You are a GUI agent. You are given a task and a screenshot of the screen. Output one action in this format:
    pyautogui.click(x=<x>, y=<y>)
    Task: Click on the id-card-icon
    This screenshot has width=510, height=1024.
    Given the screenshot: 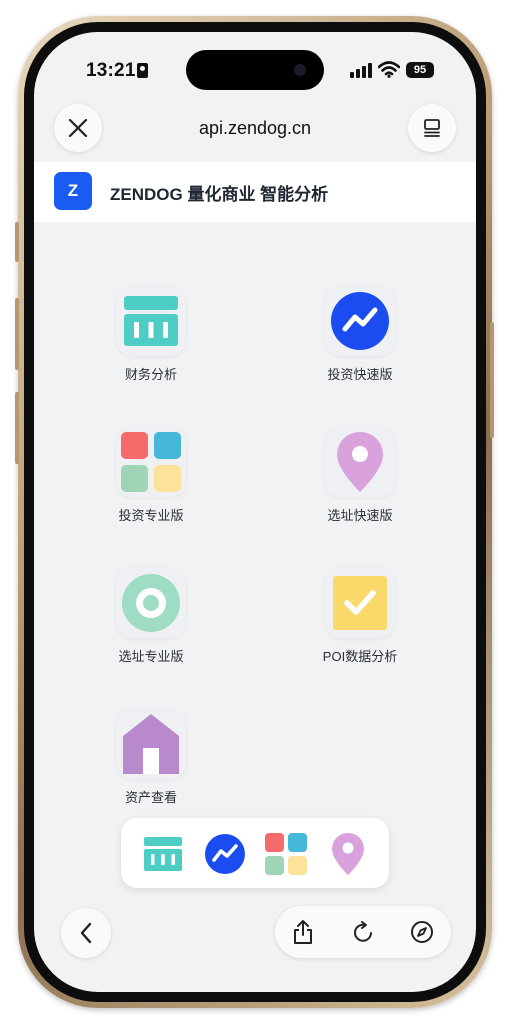 What is the action you would take?
    pyautogui.click(x=142, y=70)
    